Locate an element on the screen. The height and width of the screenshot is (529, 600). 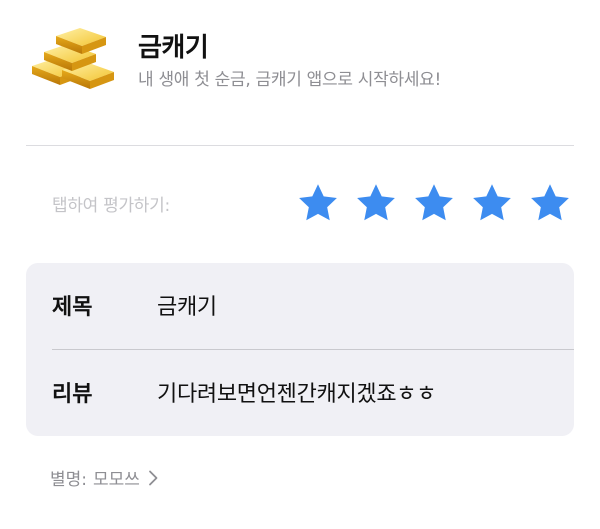
rating-prompt: 탭하여 평가하기: is located at coordinates (111, 206).